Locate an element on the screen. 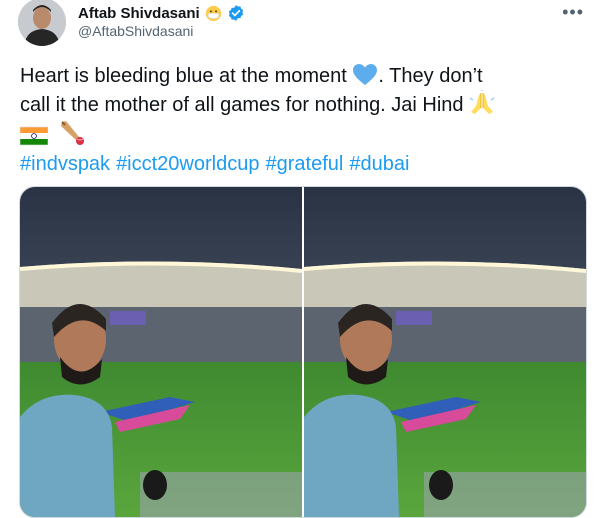 The height and width of the screenshot is (518, 602). face-with-mask-emoji is located at coordinates (213, 13).